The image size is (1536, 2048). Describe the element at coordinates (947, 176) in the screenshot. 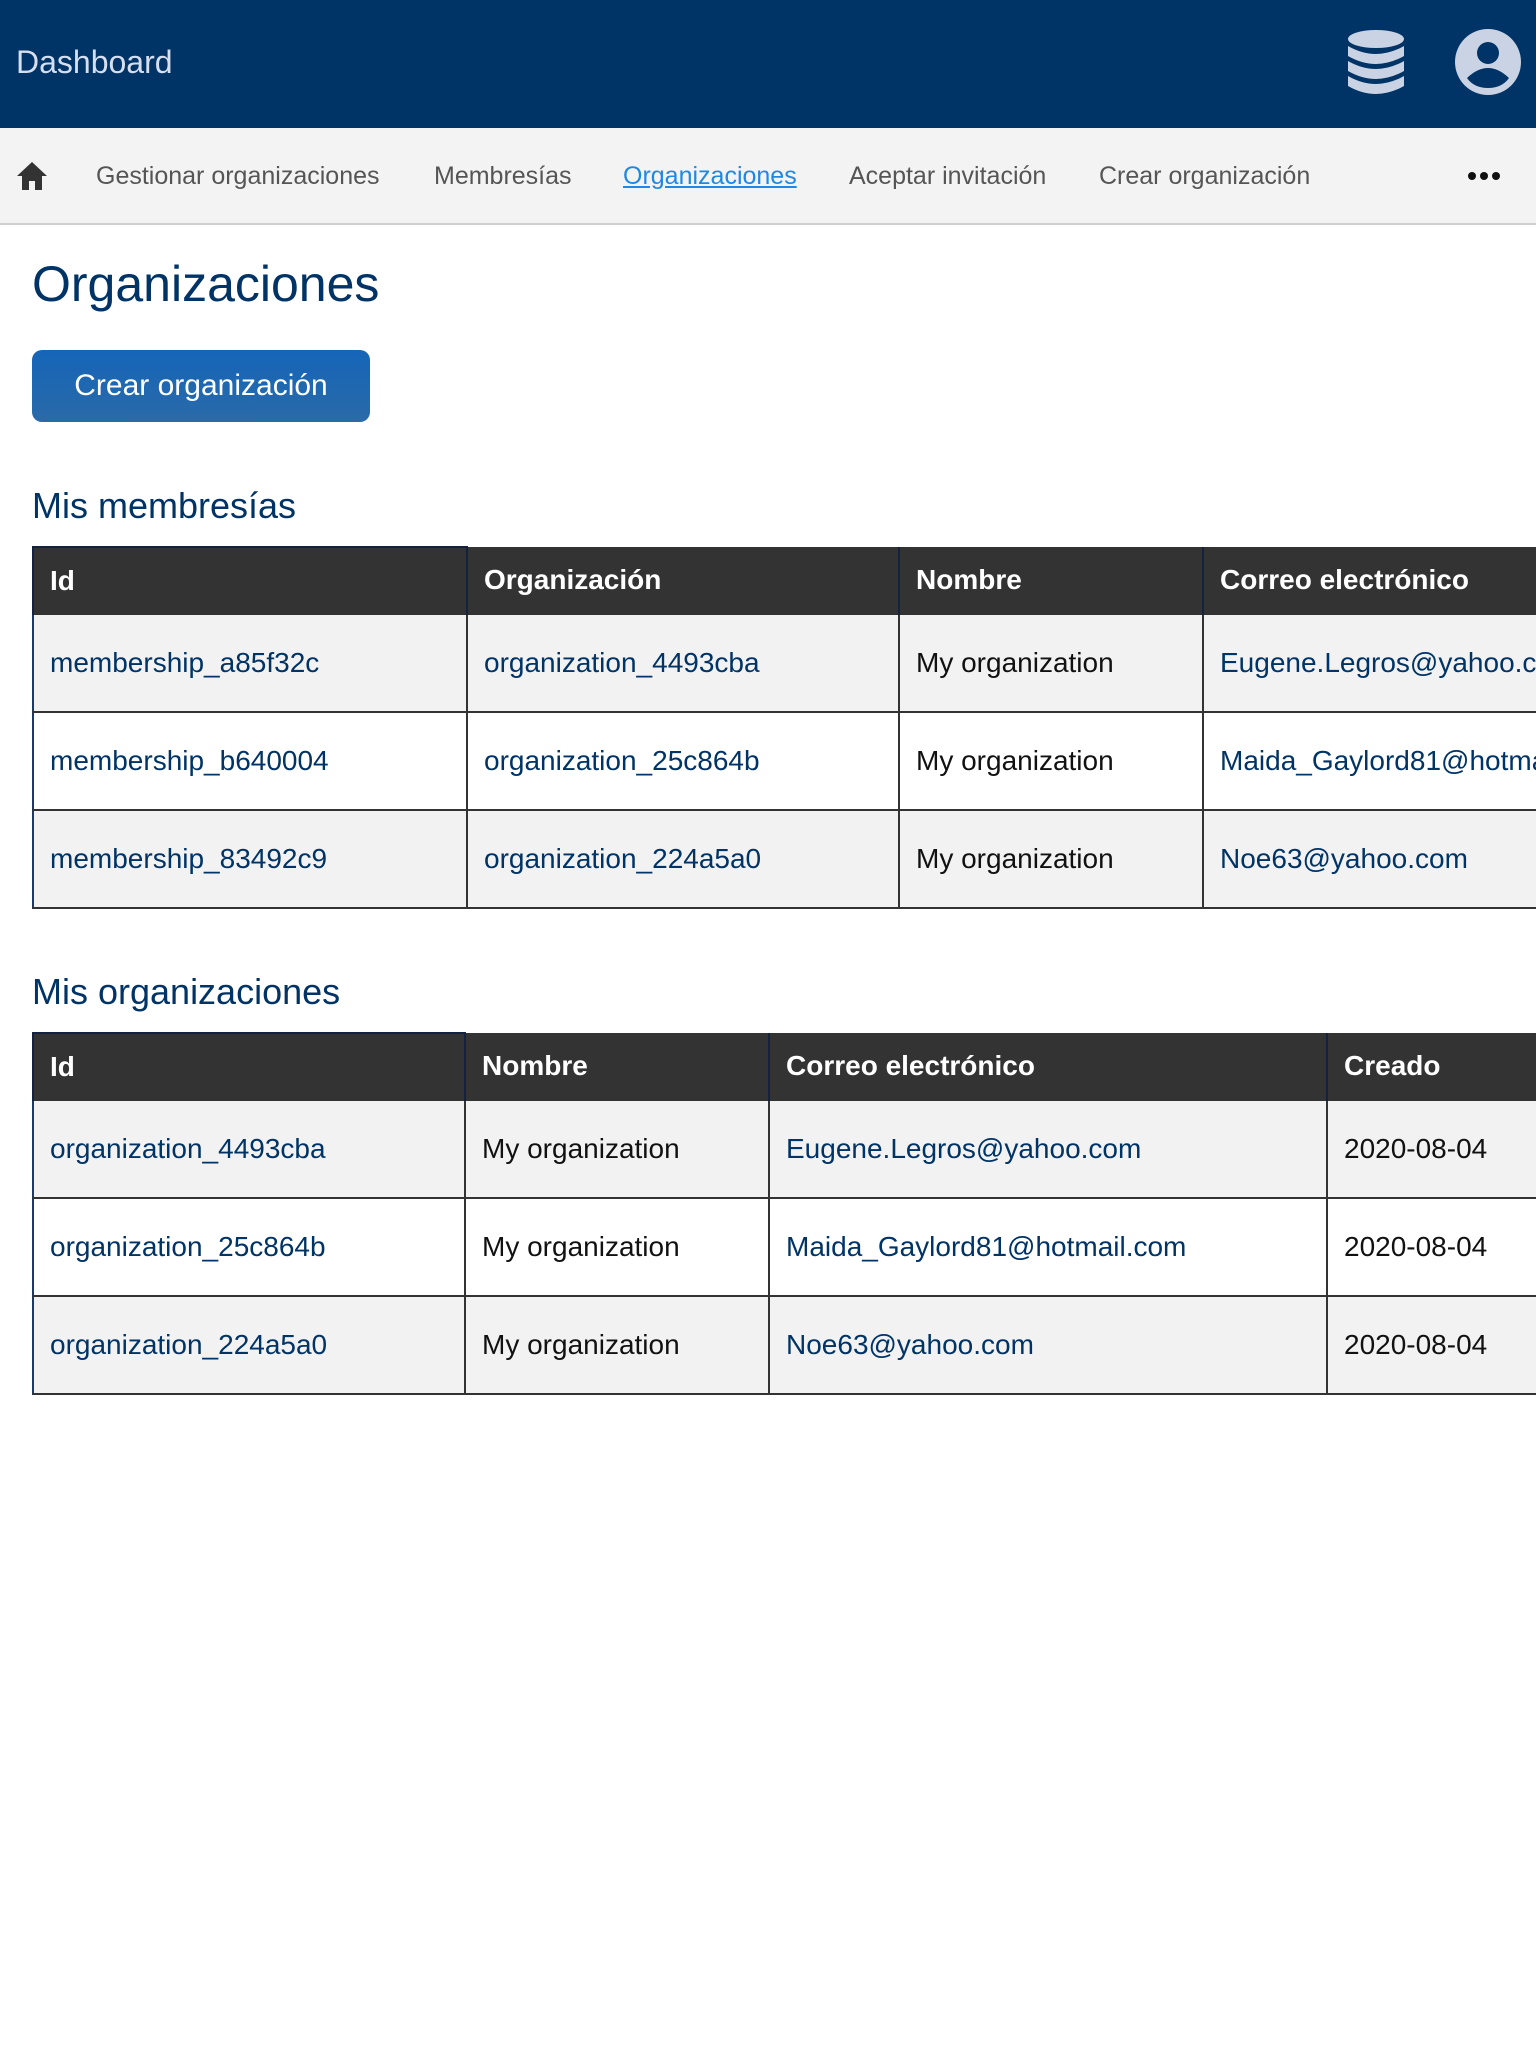

I see `nav-aceptar-invitacion: Aceptar invitación` at that location.